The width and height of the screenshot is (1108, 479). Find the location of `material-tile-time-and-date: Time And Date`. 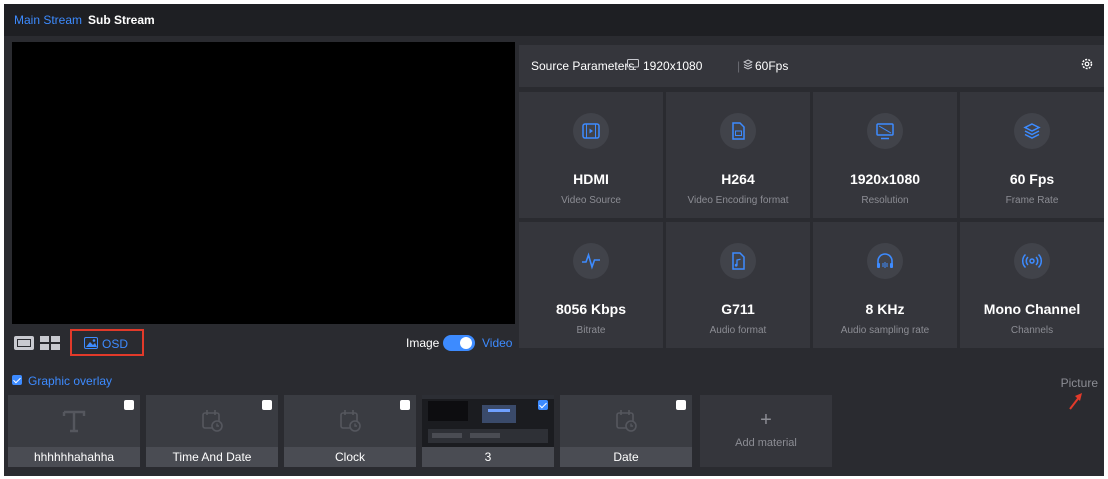

material-tile-time-and-date: Time And Date is located at coordinates (212, 431).